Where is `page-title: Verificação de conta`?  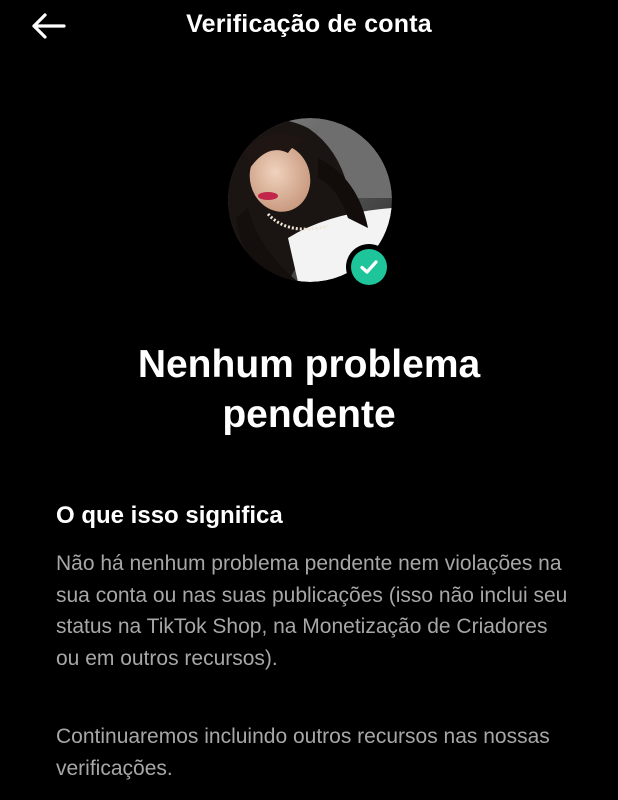
page-title: Verificação de conta is located at coordinates (309, 24).